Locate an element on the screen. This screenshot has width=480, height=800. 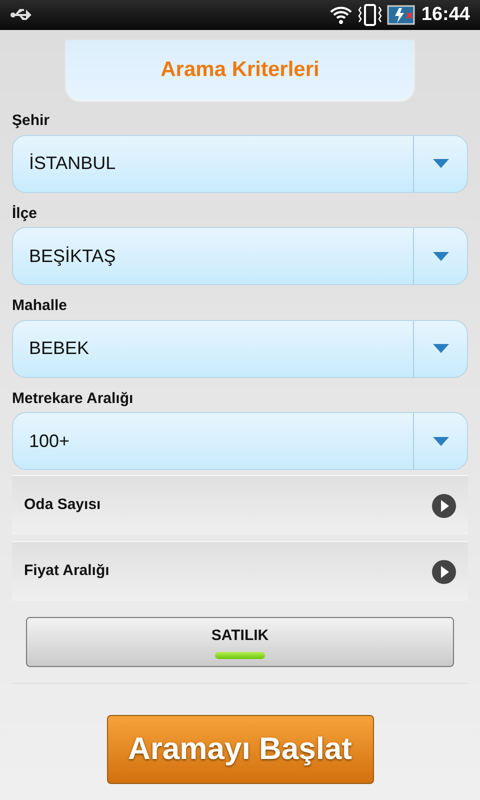
dropdown-field: İSTANBUL is located at coordinates (240, 163).